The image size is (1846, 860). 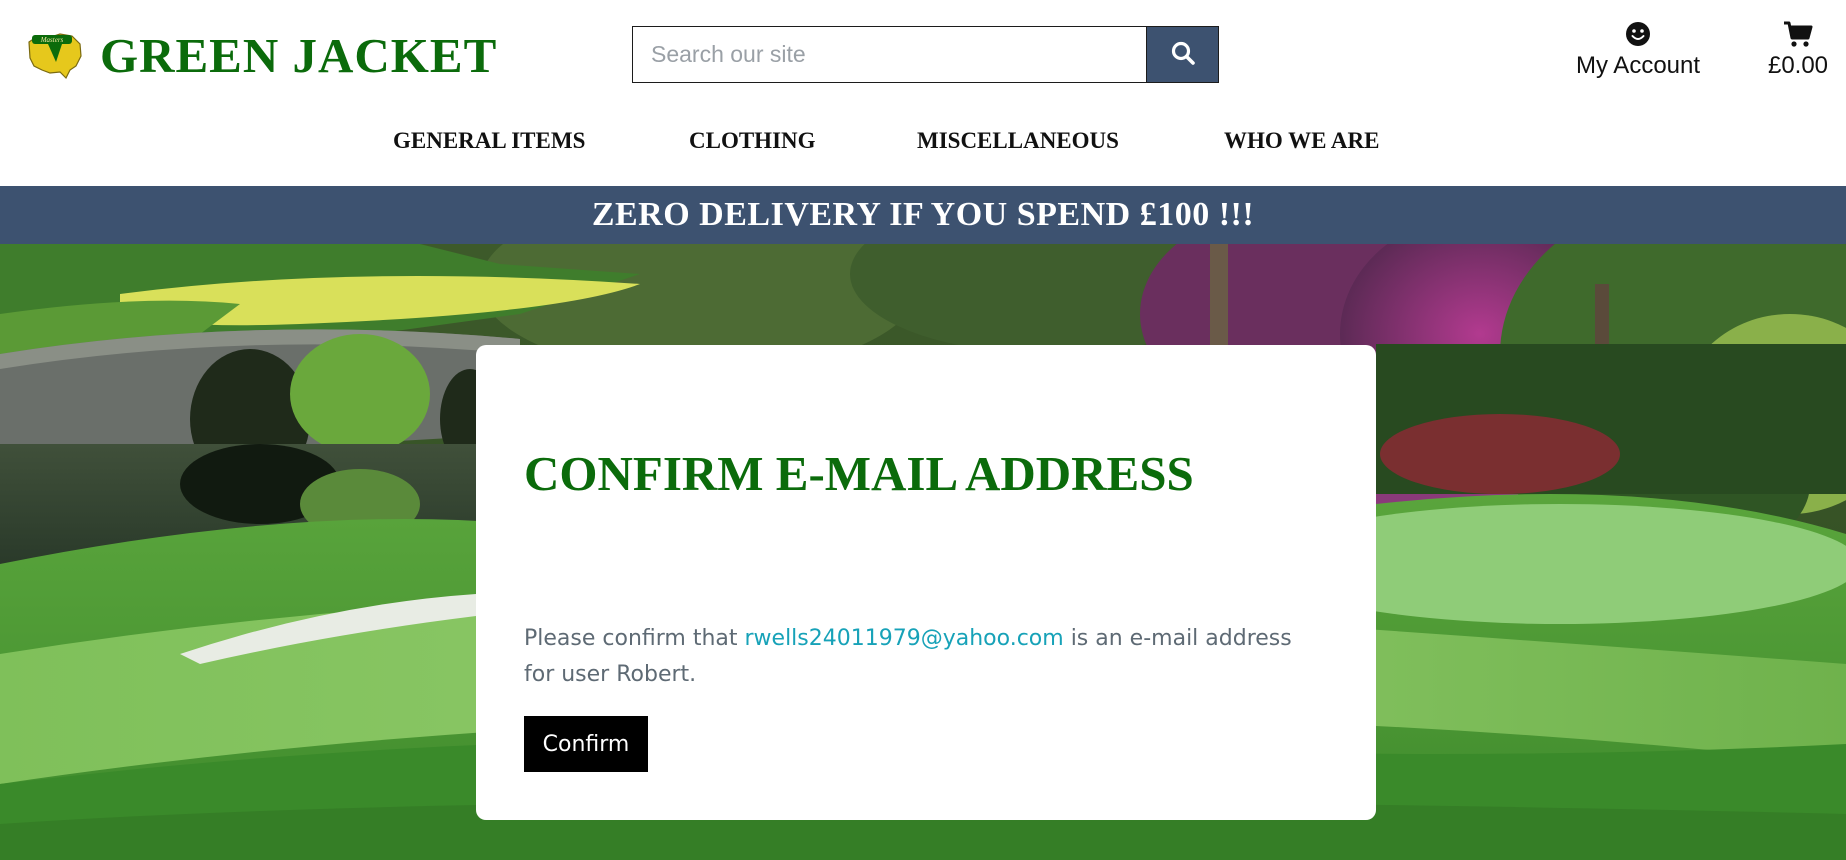 I want to click on email-address-link: rwells24011979@yahoo.com, so click(x=904, y=638).